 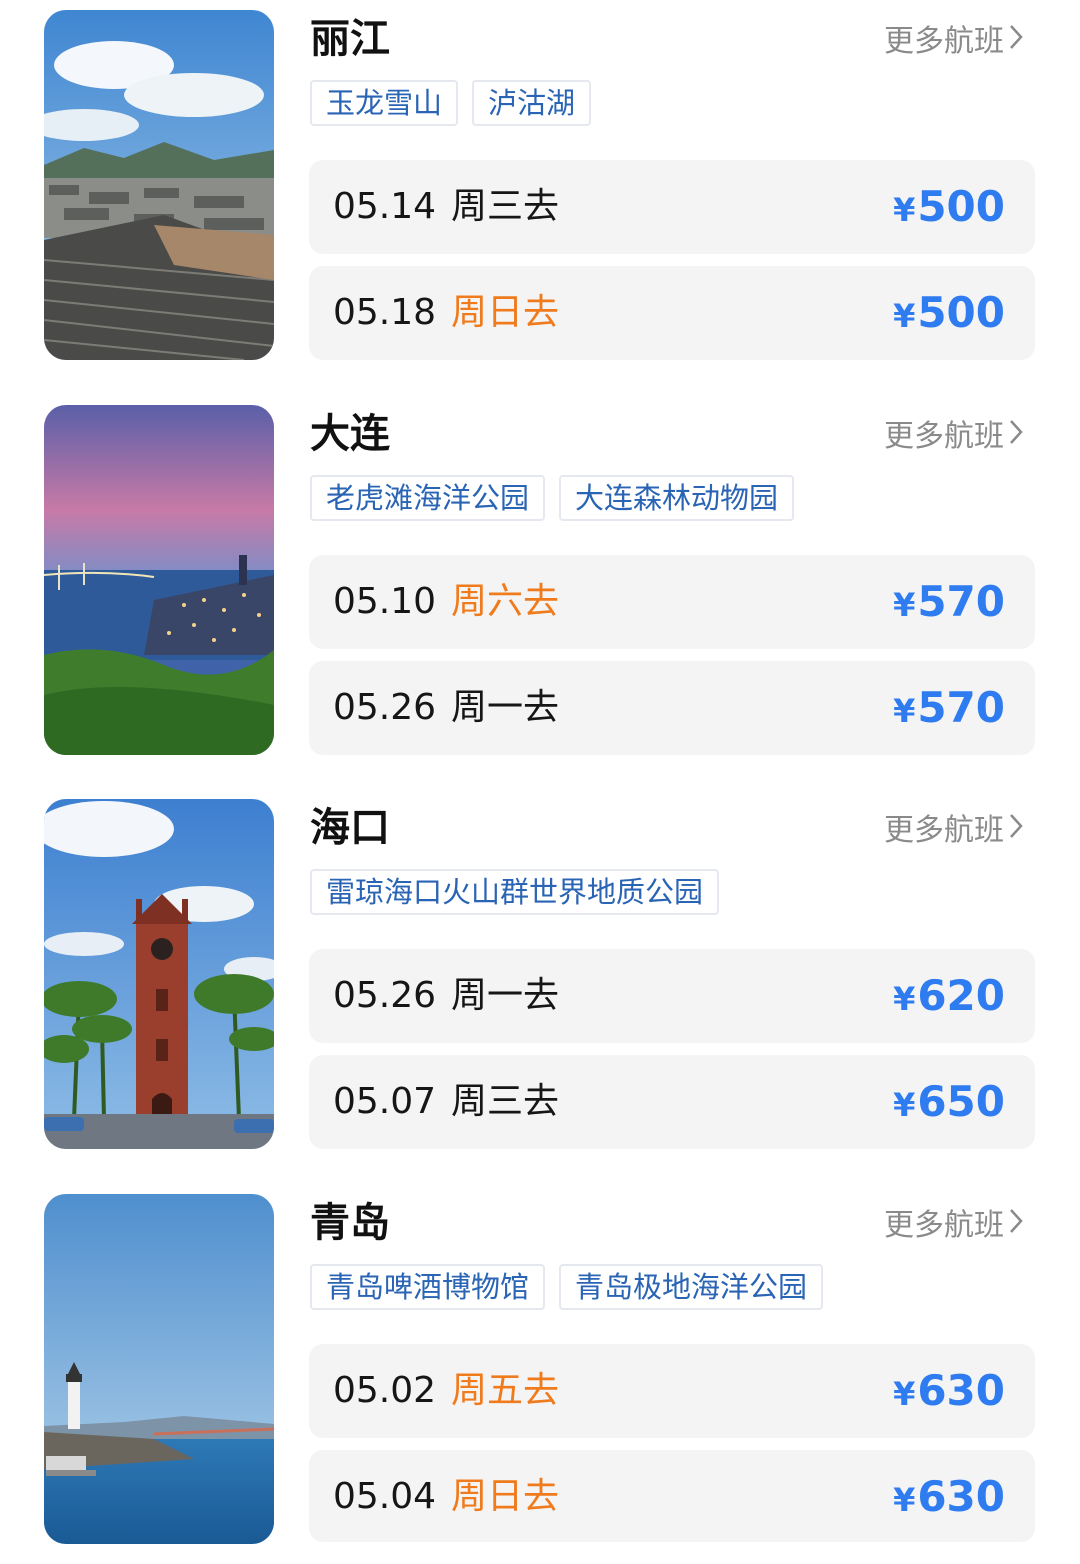 I want to click on flight-date: 05.04, so click(x=385, y=1496).